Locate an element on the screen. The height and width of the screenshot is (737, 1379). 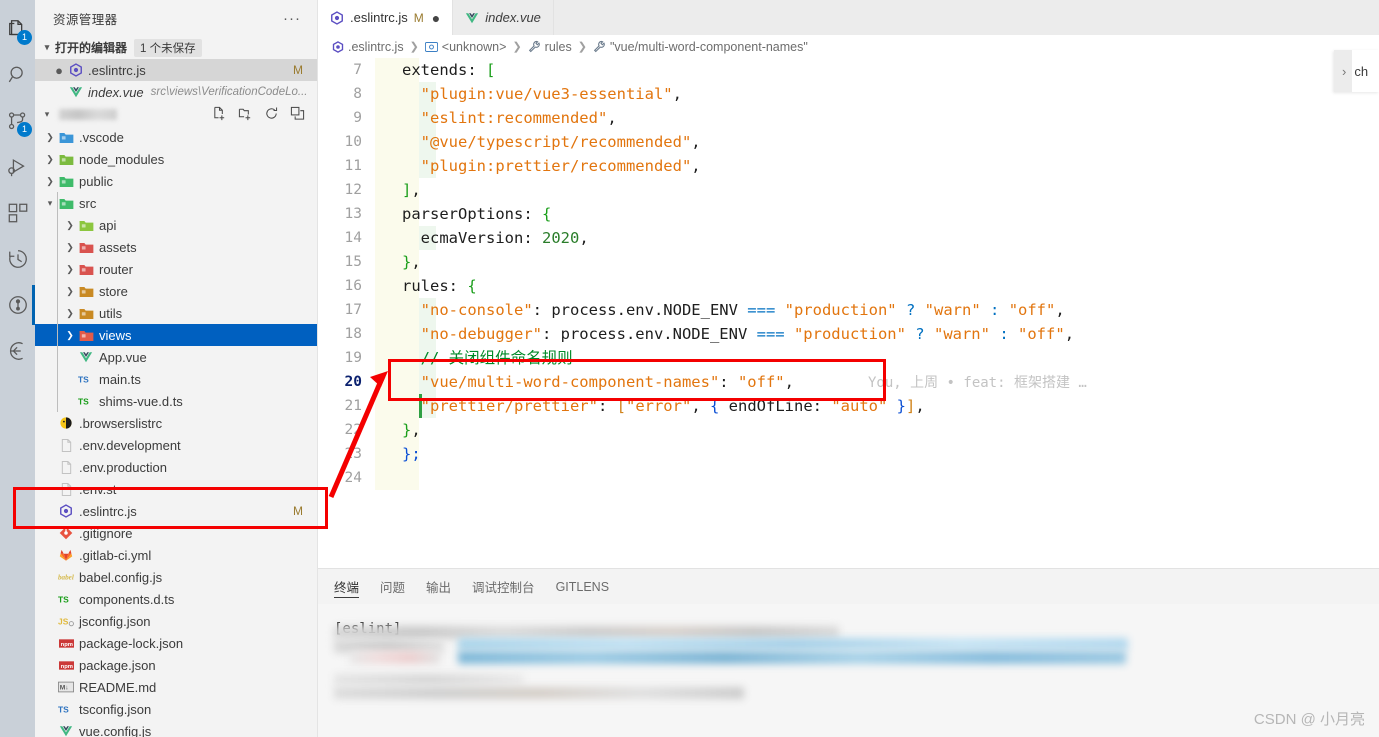
open-editor-item-eslintrc: ● .eslintrc.js M is located at coordinates (176, 70).